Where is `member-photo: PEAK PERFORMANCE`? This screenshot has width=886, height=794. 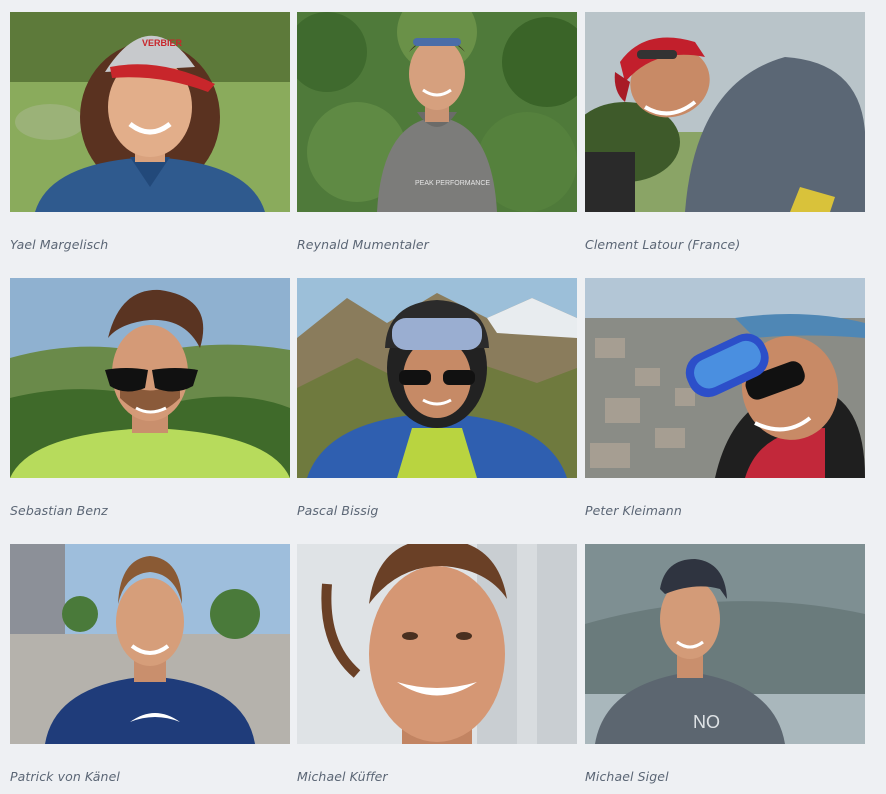 member-photo: PEAK PERFORMANCE is located at coordinates (437, 112).